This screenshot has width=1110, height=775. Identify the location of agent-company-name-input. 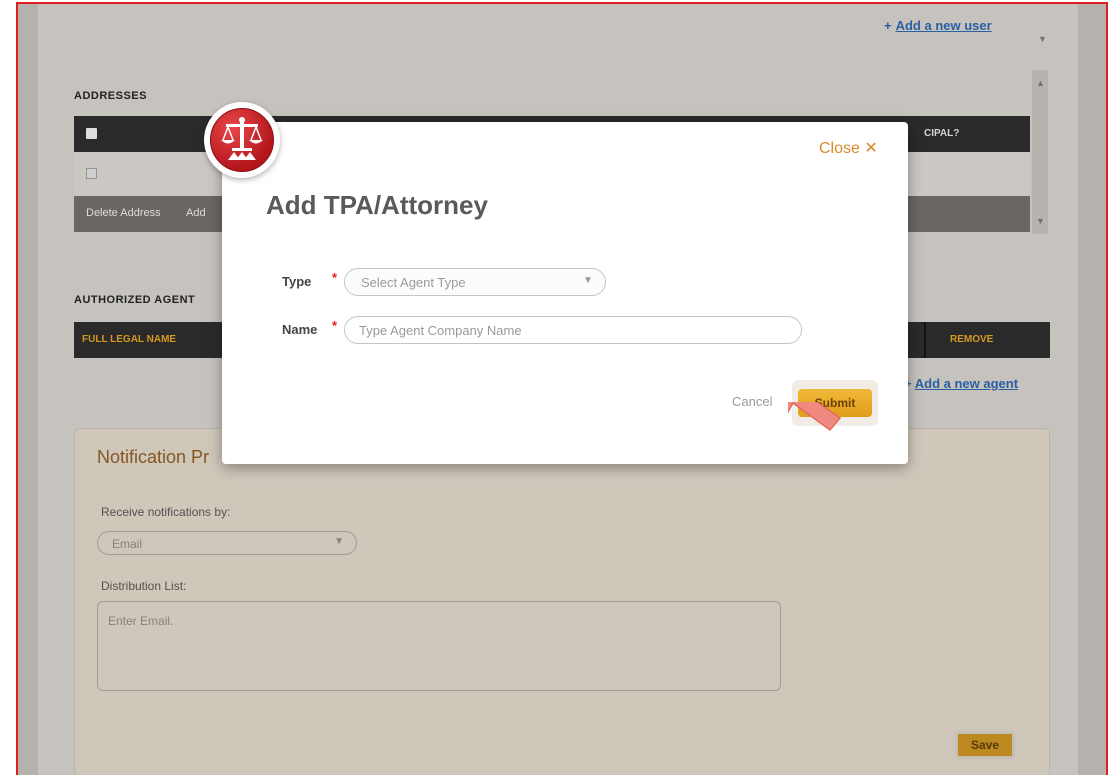
(573, 330).